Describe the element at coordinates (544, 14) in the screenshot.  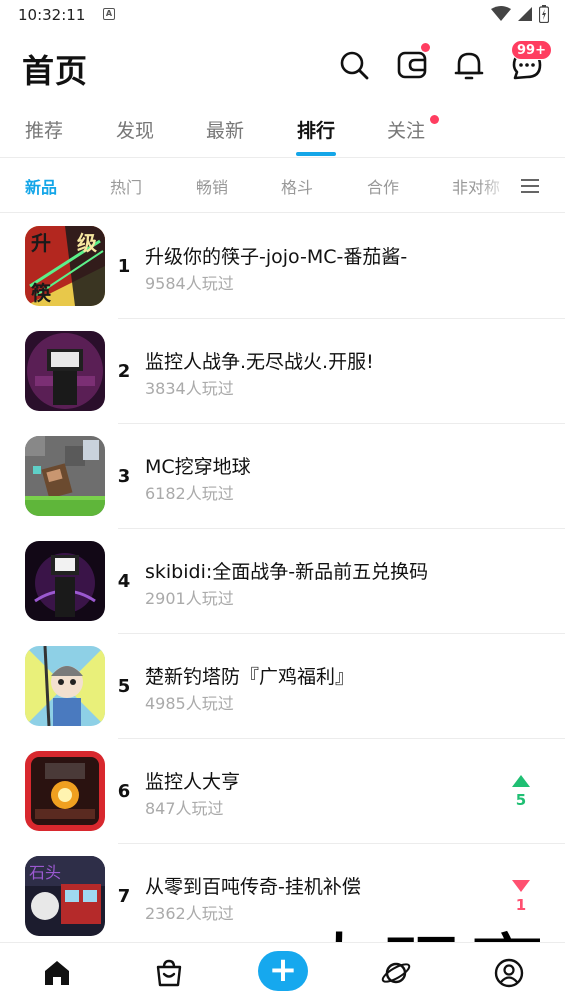
I see `battery-icon` at that location.